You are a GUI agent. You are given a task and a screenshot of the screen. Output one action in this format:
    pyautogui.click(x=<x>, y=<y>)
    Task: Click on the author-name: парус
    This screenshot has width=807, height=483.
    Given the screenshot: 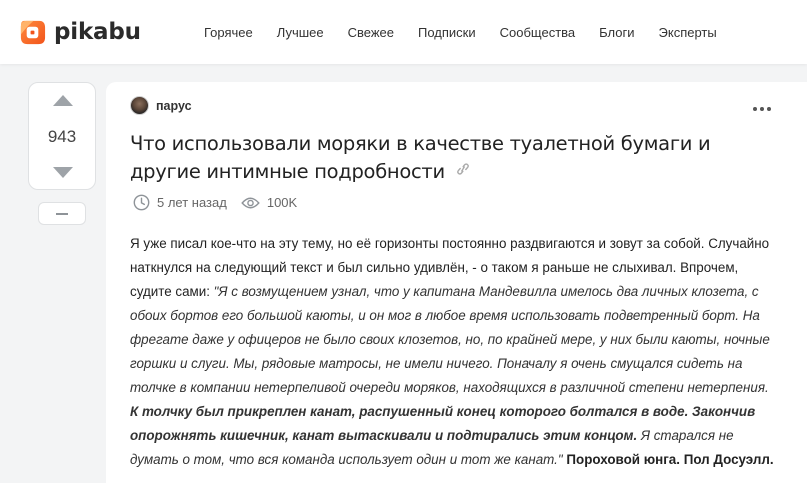 What is the action you would take?
    pyautogui.click(x=174, y=106)
    